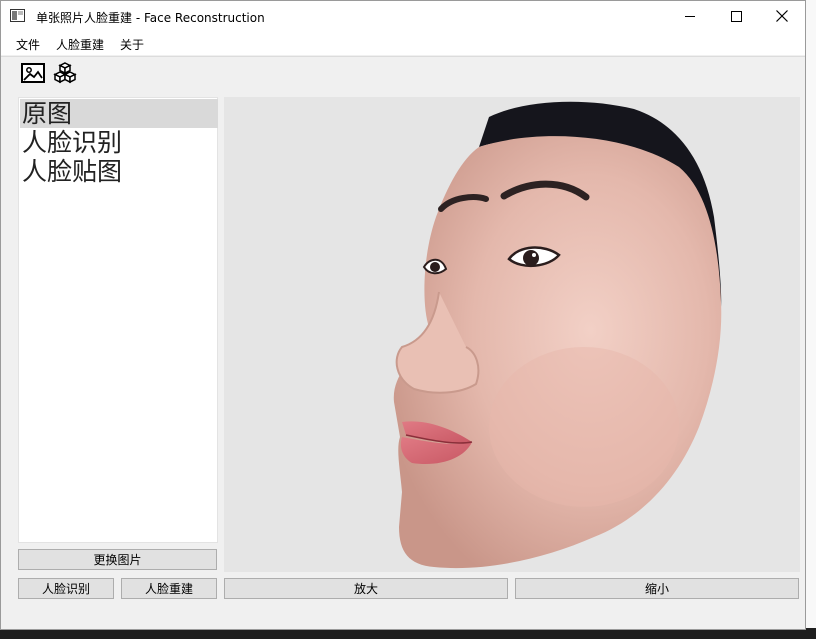  Describe the element at coordinates (119, 171) in the screenshot. I see `list-item-face-texture: 人脸贴图` at that location.